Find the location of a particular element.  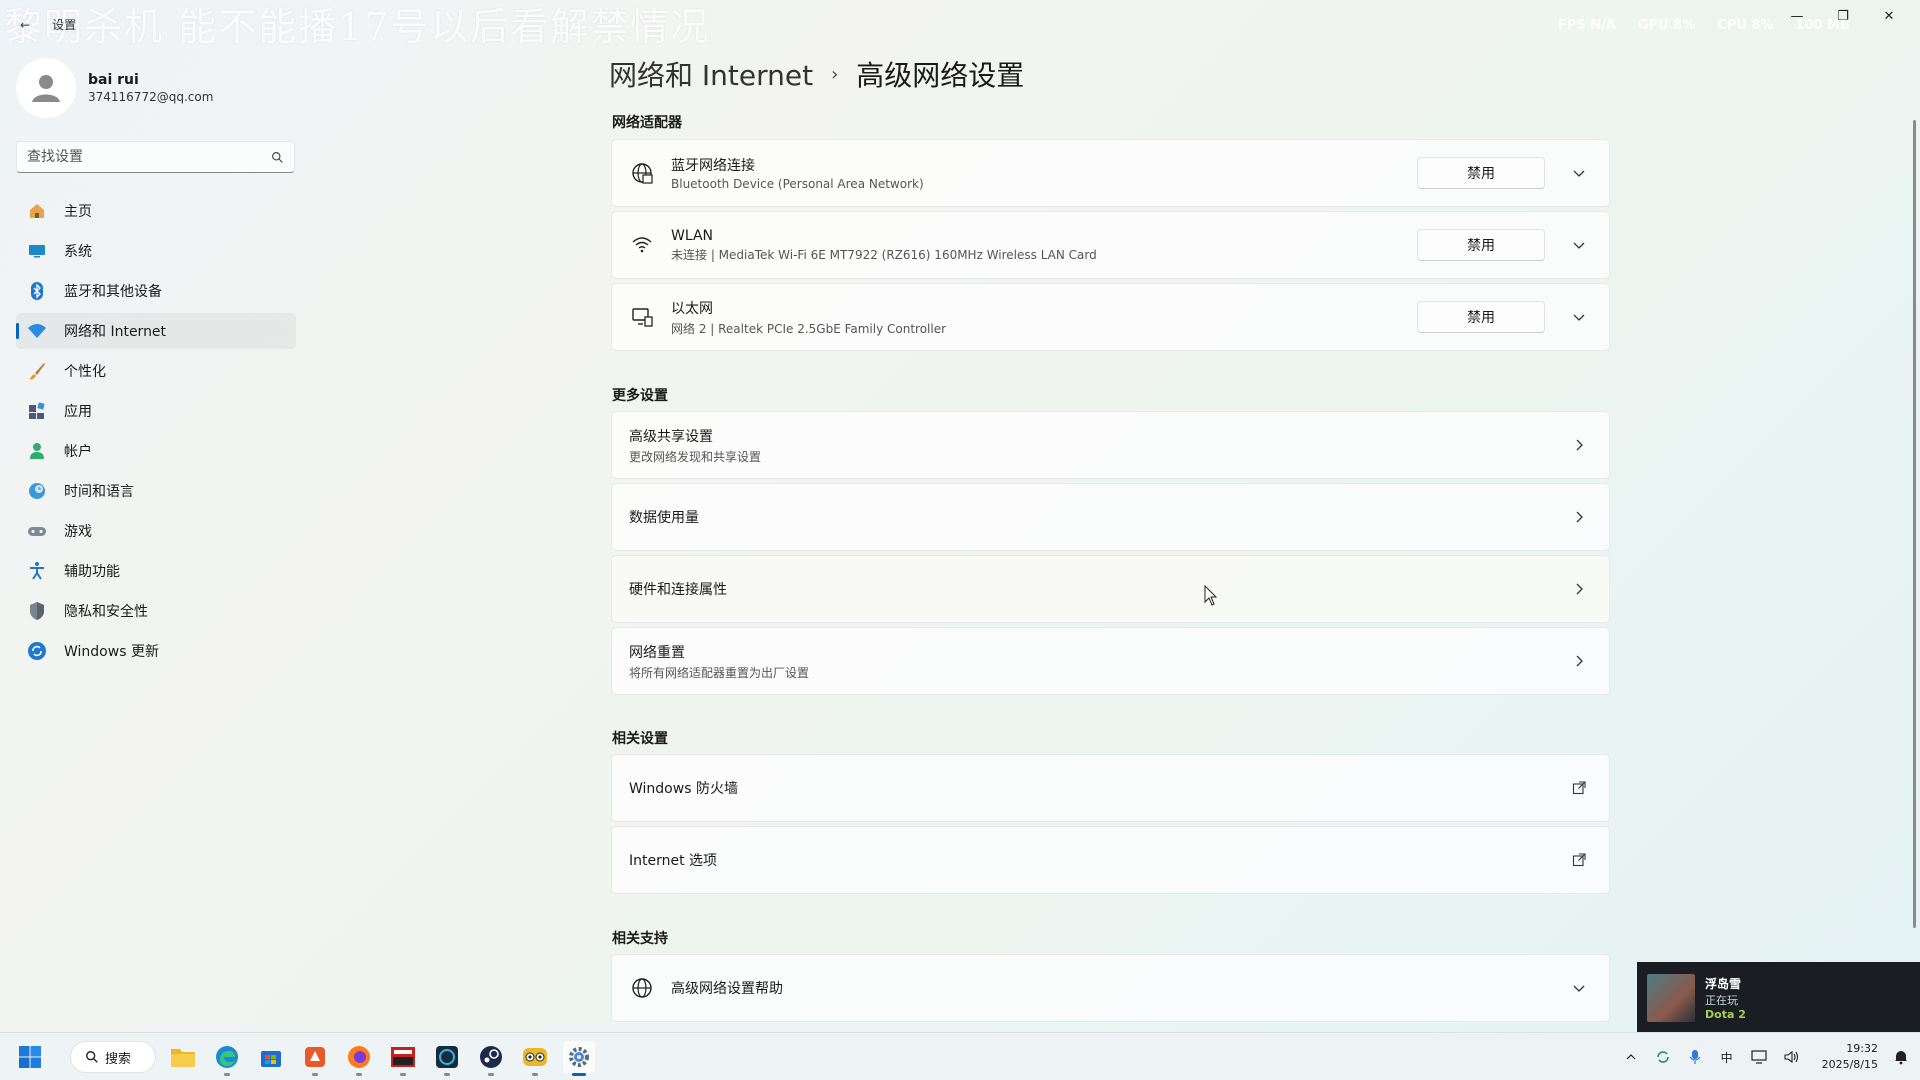

sidebar-item-label: 个性化 is located at coordinates (85, 372).